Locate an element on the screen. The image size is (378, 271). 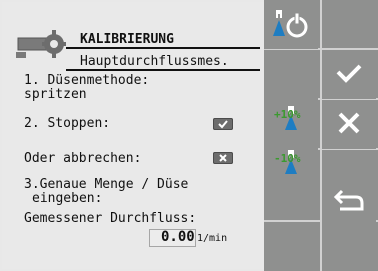
step3-line1: 3.Genaue Menge / Düse is located at coordinates (106, 184).